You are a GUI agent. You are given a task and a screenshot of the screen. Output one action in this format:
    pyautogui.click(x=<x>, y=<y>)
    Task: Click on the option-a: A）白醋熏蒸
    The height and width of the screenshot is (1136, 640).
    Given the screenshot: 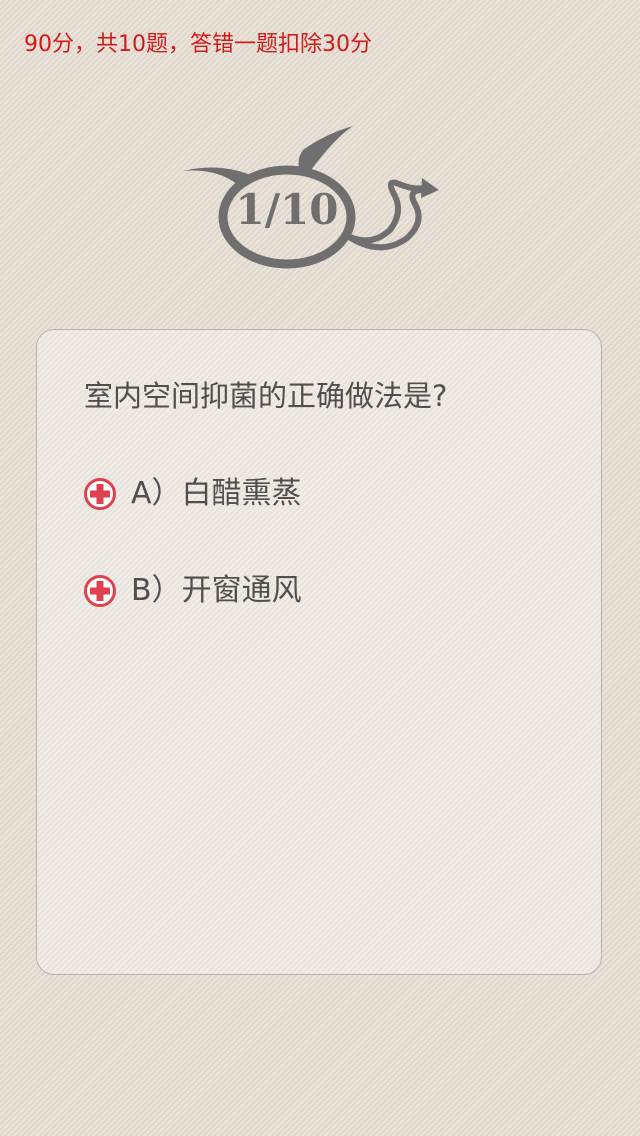 What is the action you would take?
    pyautogui.click(x=192, y=494)
    